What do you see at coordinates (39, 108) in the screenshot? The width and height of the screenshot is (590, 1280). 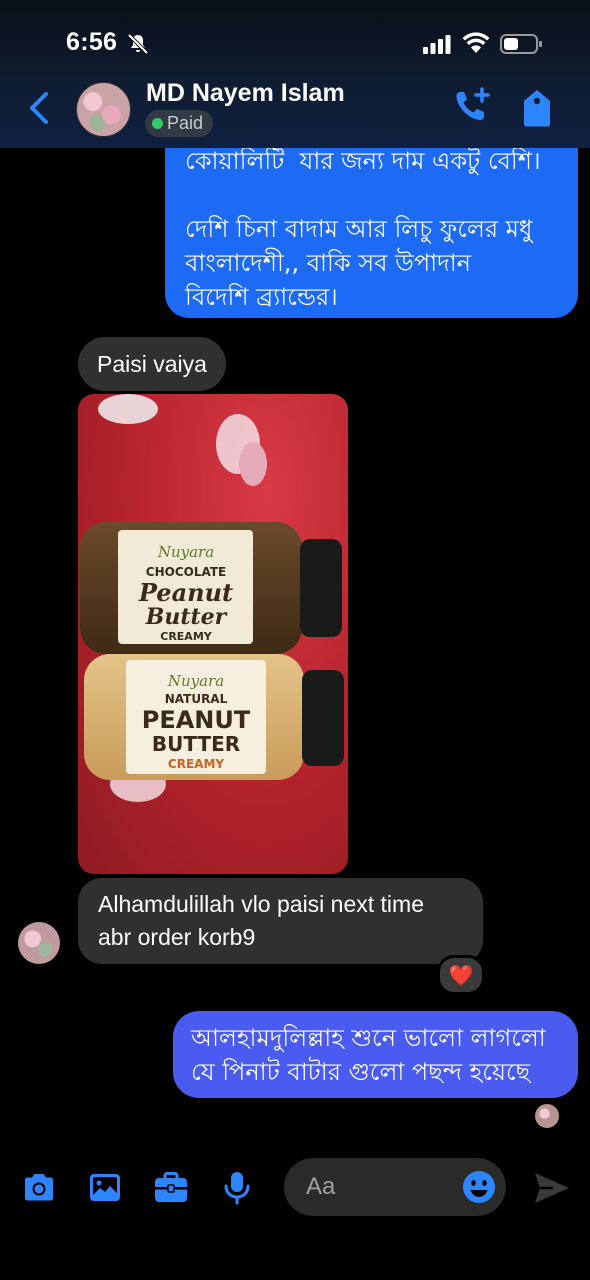 I see `back-arrow-icon` at bounding box center [39, 108].